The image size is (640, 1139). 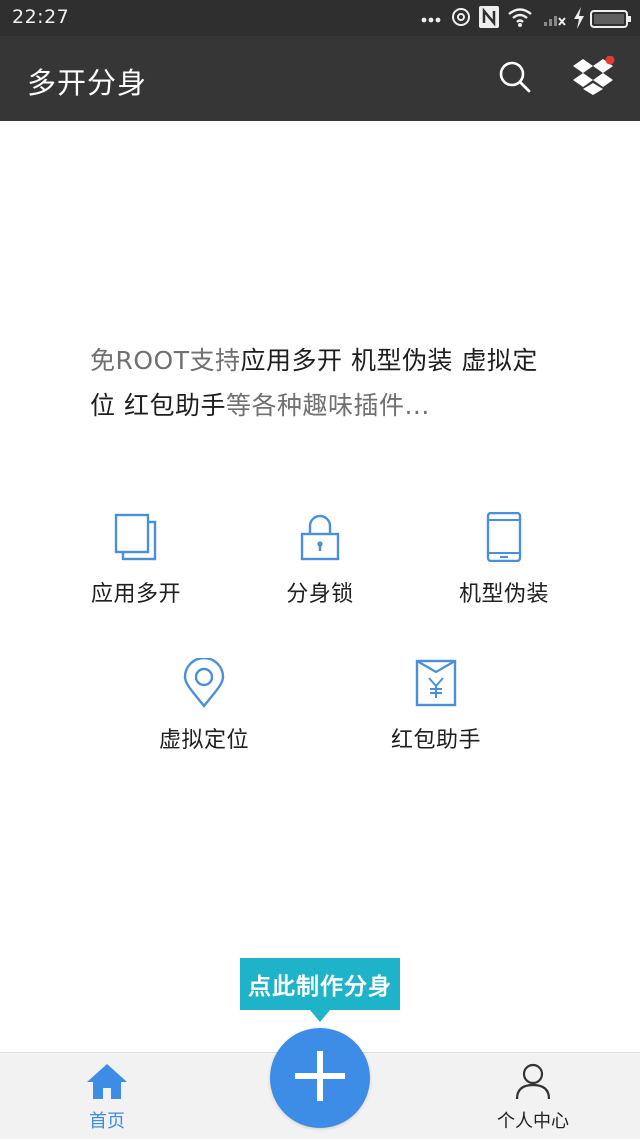 What do you see at coordinates (136, 539) in the screenshot?
I see `multi-window-icon` at bounding box center [136, 539].